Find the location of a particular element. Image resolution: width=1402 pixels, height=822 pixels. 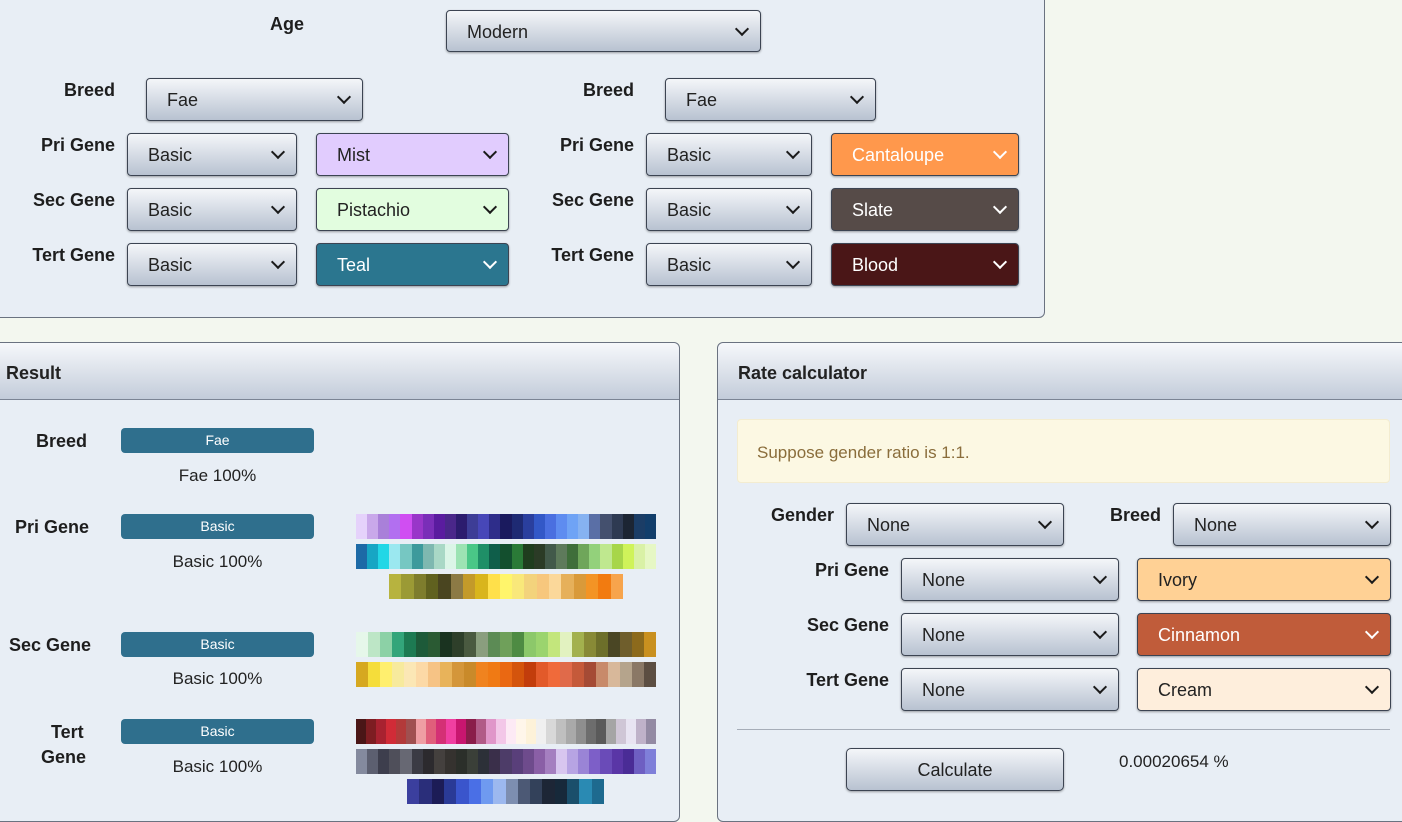

age-select-value: Modern is located at coordinates (498, 32).